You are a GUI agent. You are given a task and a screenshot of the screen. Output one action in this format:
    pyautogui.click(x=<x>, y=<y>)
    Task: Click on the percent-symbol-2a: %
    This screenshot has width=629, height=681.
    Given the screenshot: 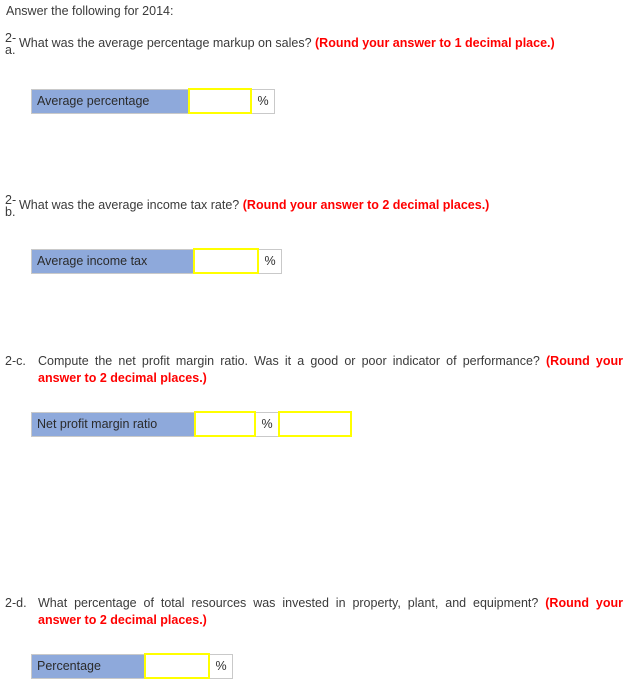 What is the action you would take?
    pyautogui.click(x=262, y=101)
    